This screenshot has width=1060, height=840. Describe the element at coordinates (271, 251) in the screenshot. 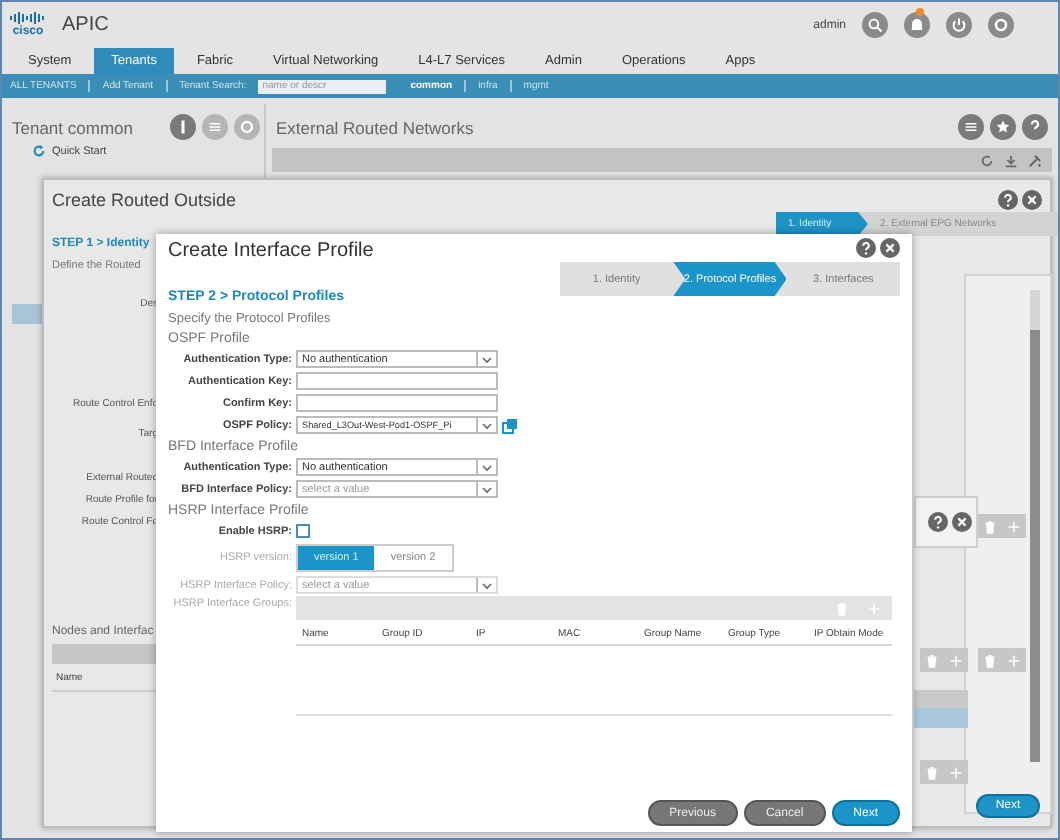

I see `dialog-title: Create Interface Profile` at that location.